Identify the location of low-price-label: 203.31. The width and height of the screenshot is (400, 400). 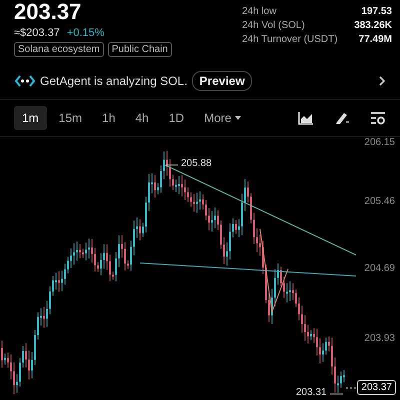
(311, 392).